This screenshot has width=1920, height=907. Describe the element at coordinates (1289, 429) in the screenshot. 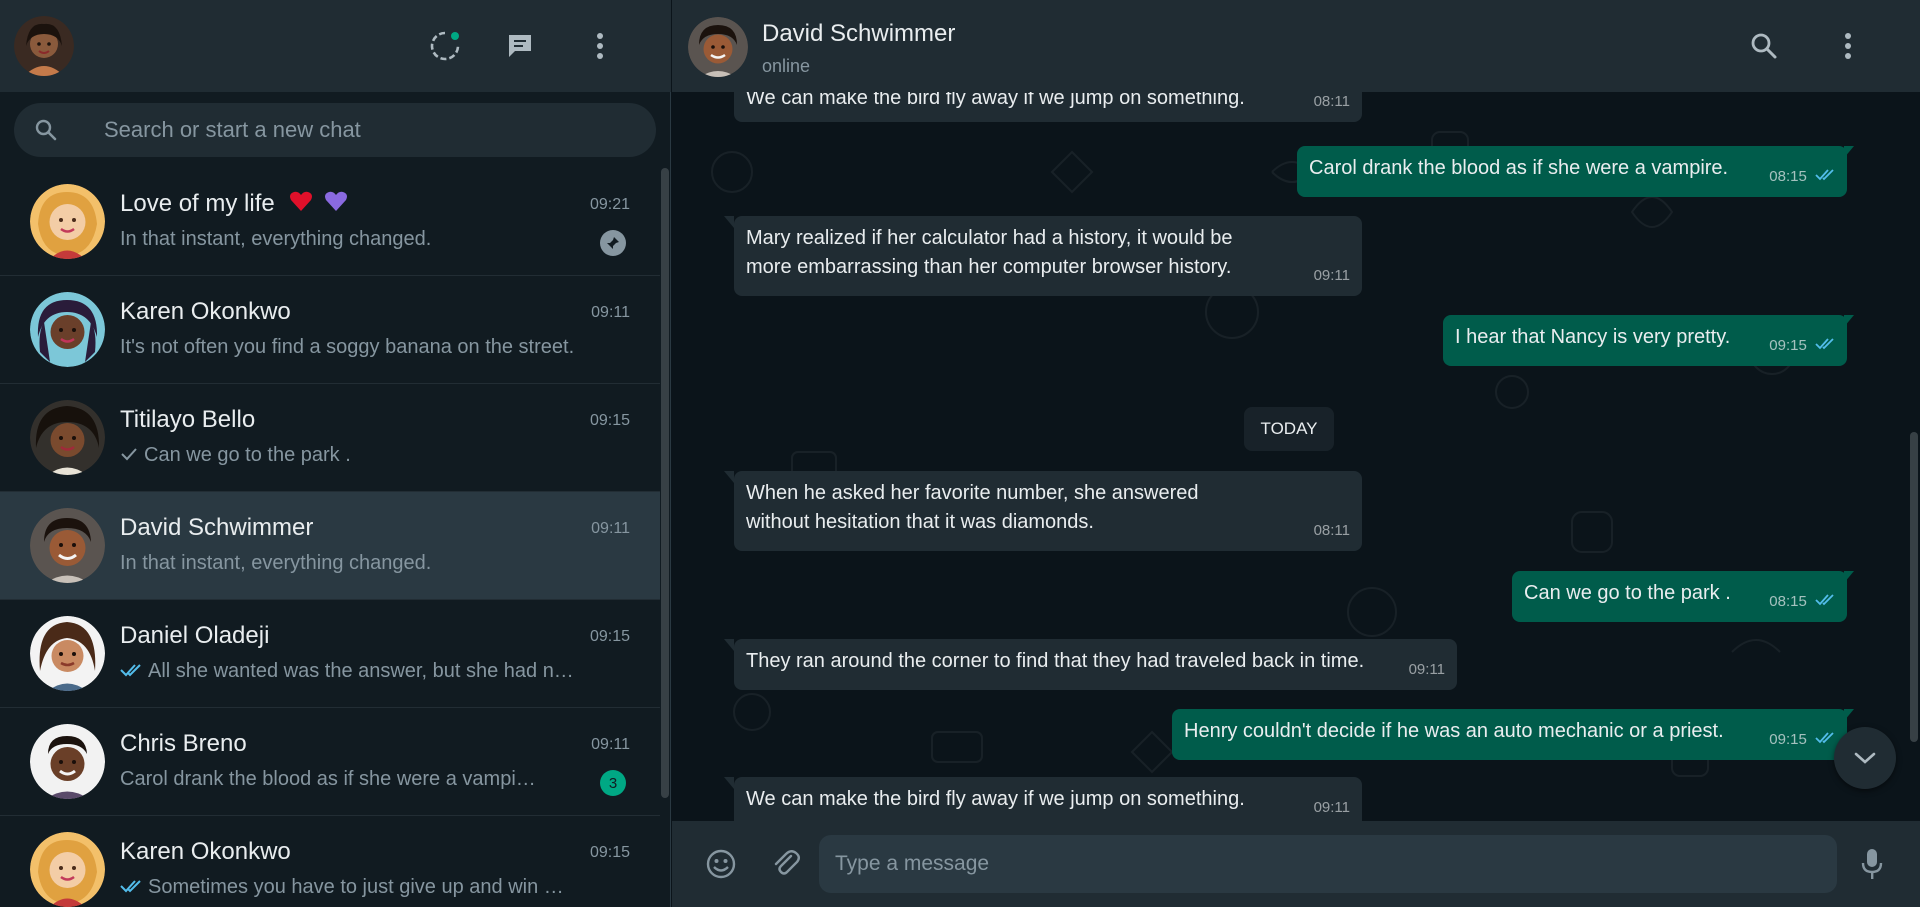

I see `date-divider: TODAY` at that location.